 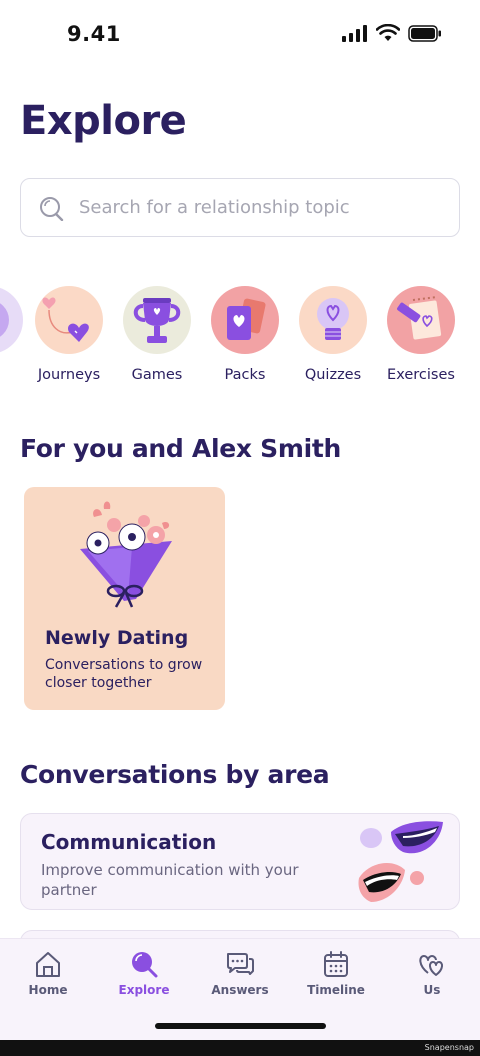 What do you see at coordinates (145, 965) in the screenshot?
I see `explore-icon` at bounding box center [145, 965].